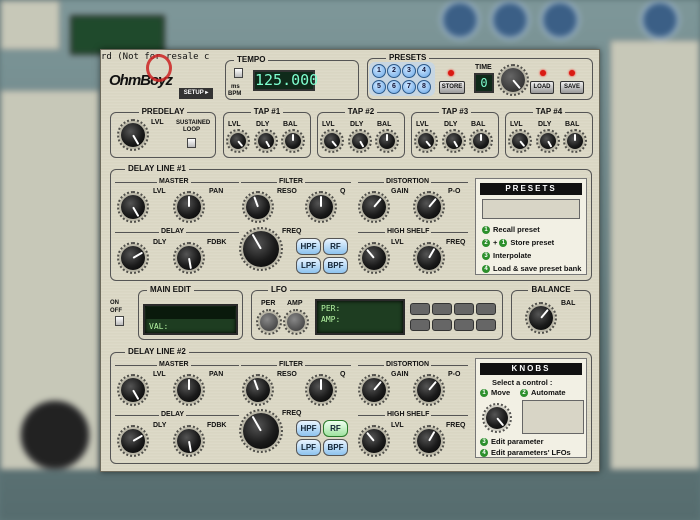 The image size is (700, 520). I want to click on dl1-delay-dly-knob, so click(133, 258).